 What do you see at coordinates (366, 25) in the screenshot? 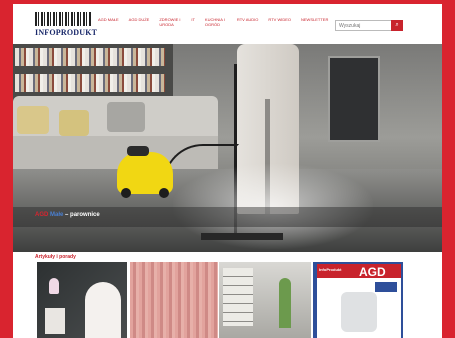
I see `search-input` at bounding box center [366, 25].